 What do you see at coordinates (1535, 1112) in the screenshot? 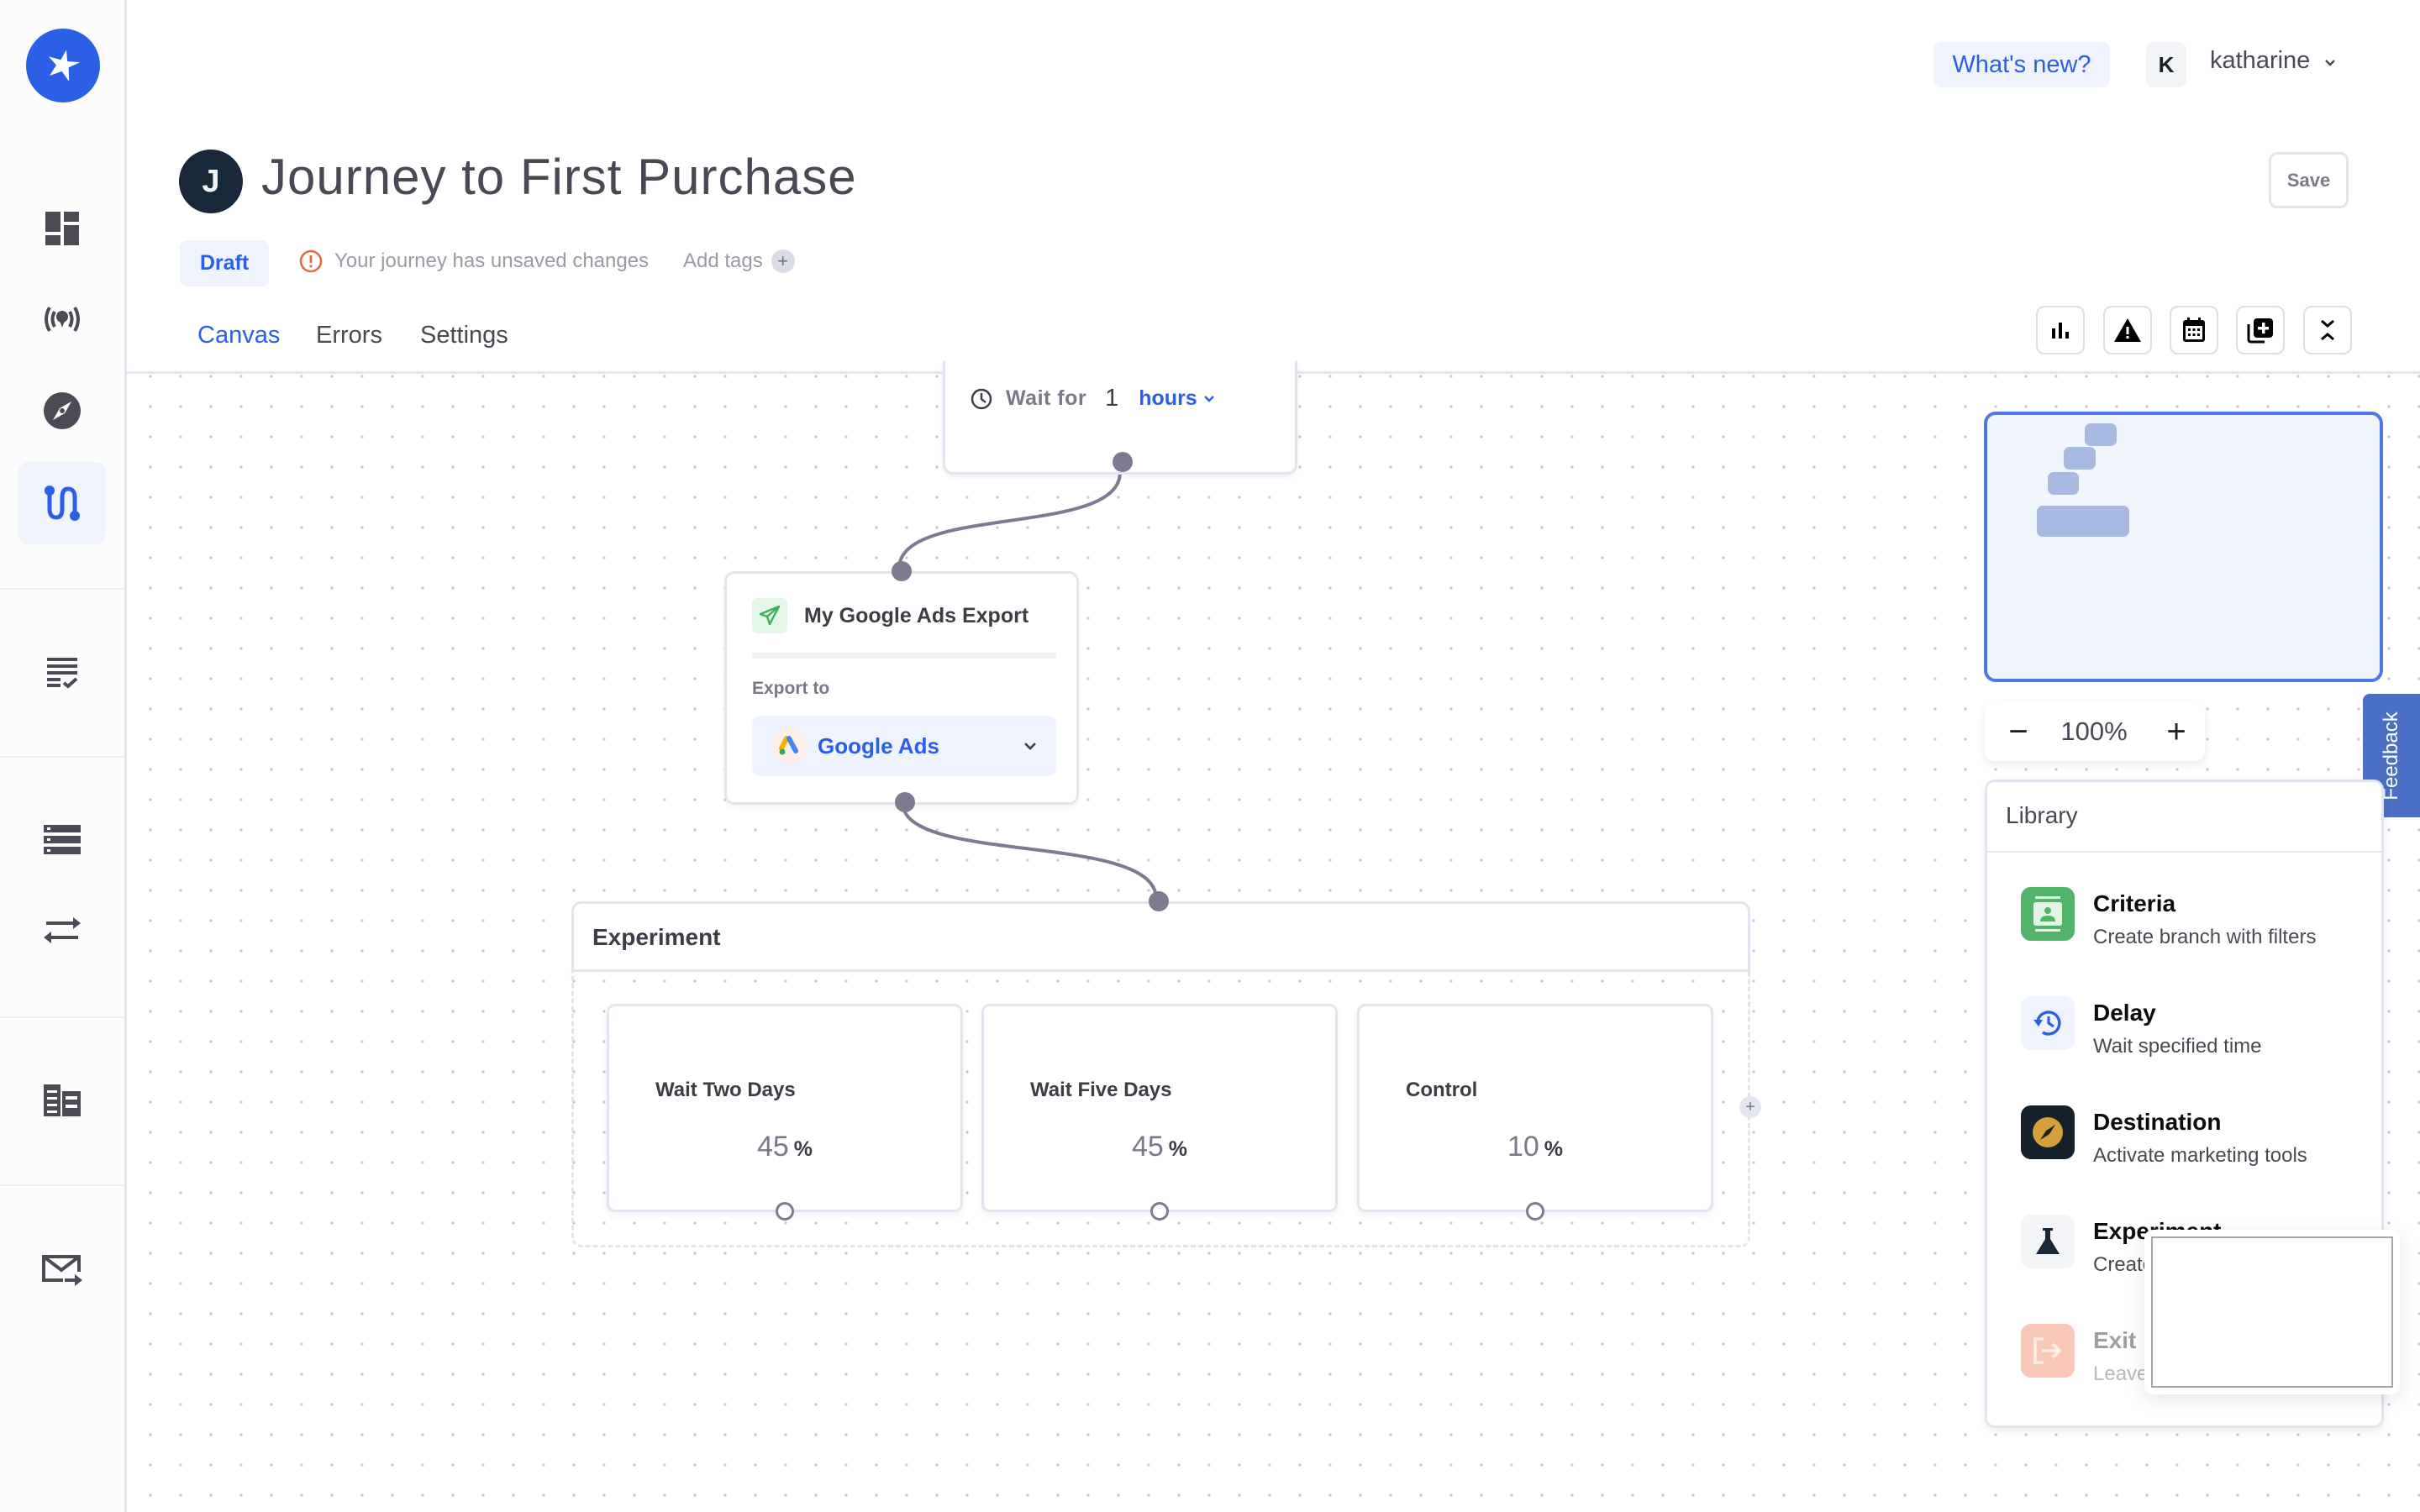
I see `experiment-branch: Control 10%` at bounding box center [1535, 1112].